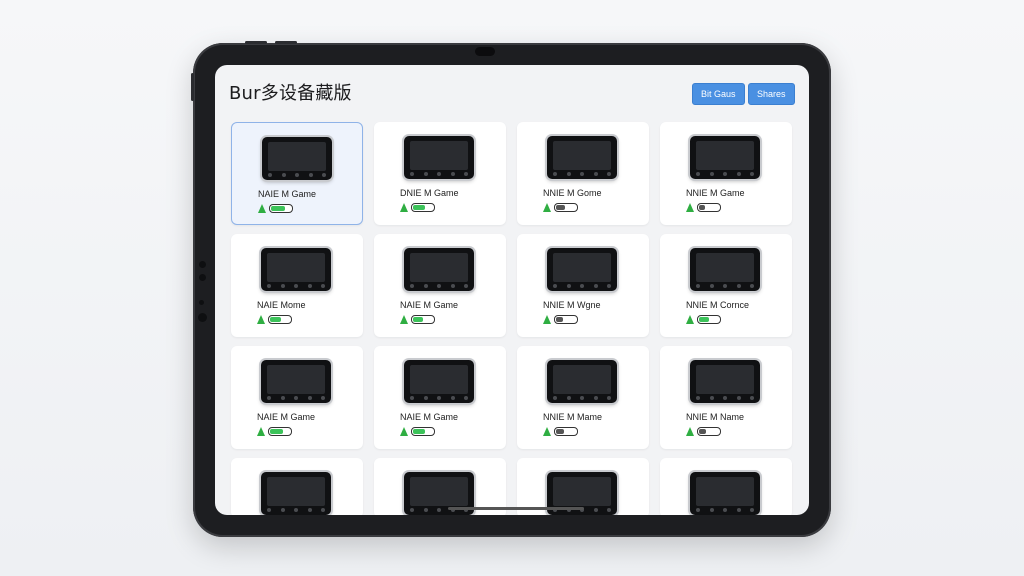 Image resolution: width=1024 pixels, height=576 pixels. I want to click on device-name: NNIE M Name, so click(715, 417).